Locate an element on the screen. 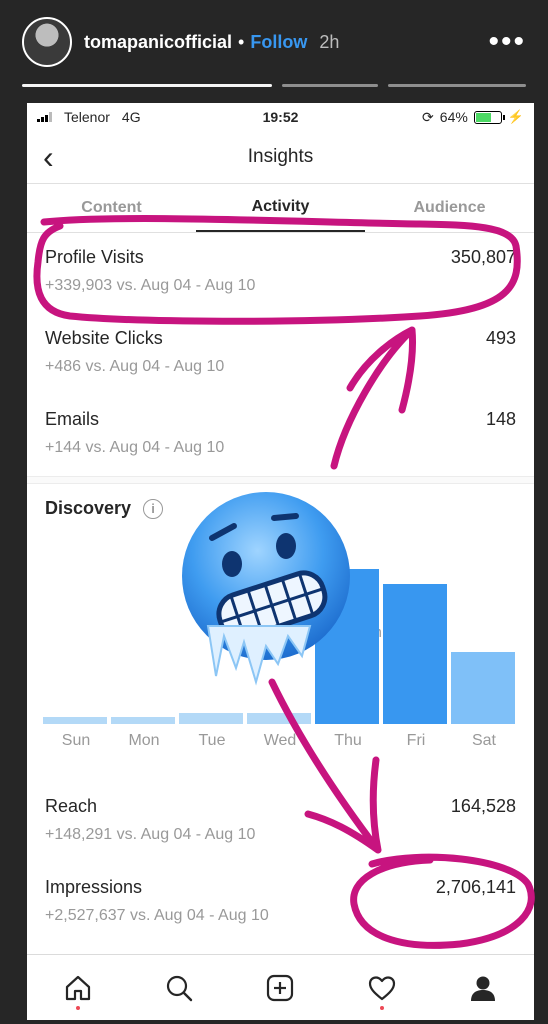  battery-icon is located at coordinates (489, 117).